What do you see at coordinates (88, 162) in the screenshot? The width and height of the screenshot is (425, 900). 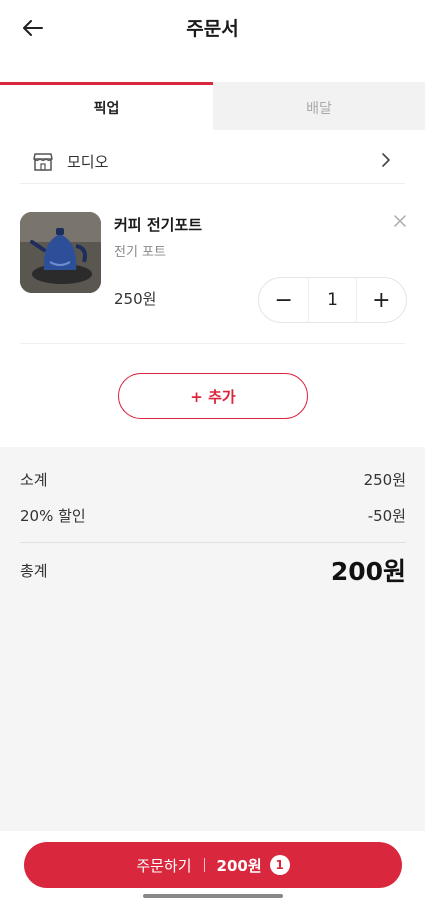 I see `store-name: 모디오` at bounding box center [88, 162].